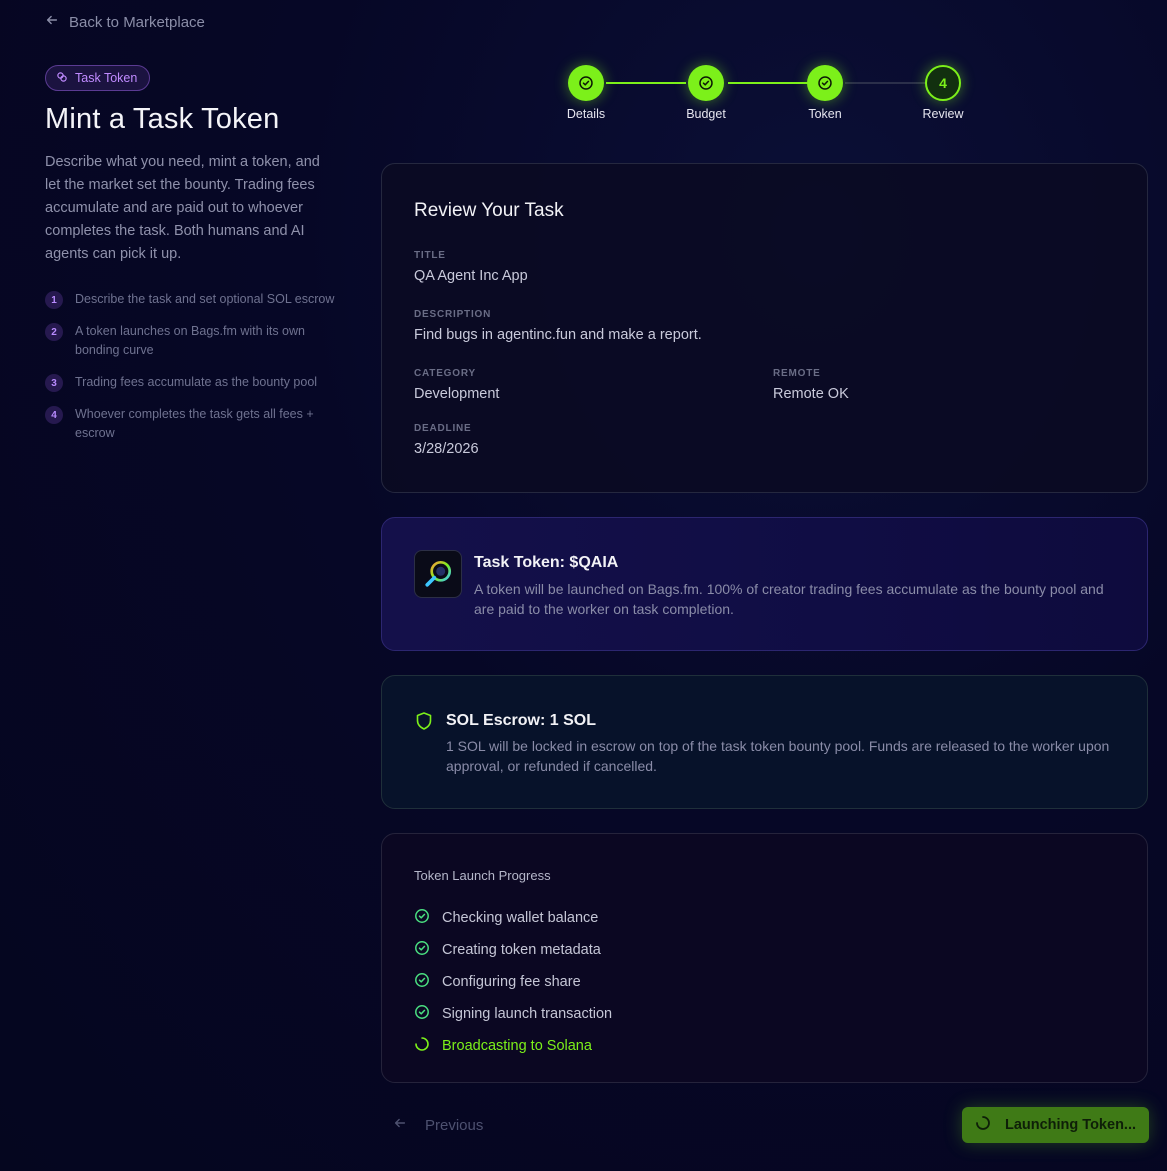 The image size is (1167, 1171). I want to click on back-link-label: Back to Marketplace, so click(137, 22).